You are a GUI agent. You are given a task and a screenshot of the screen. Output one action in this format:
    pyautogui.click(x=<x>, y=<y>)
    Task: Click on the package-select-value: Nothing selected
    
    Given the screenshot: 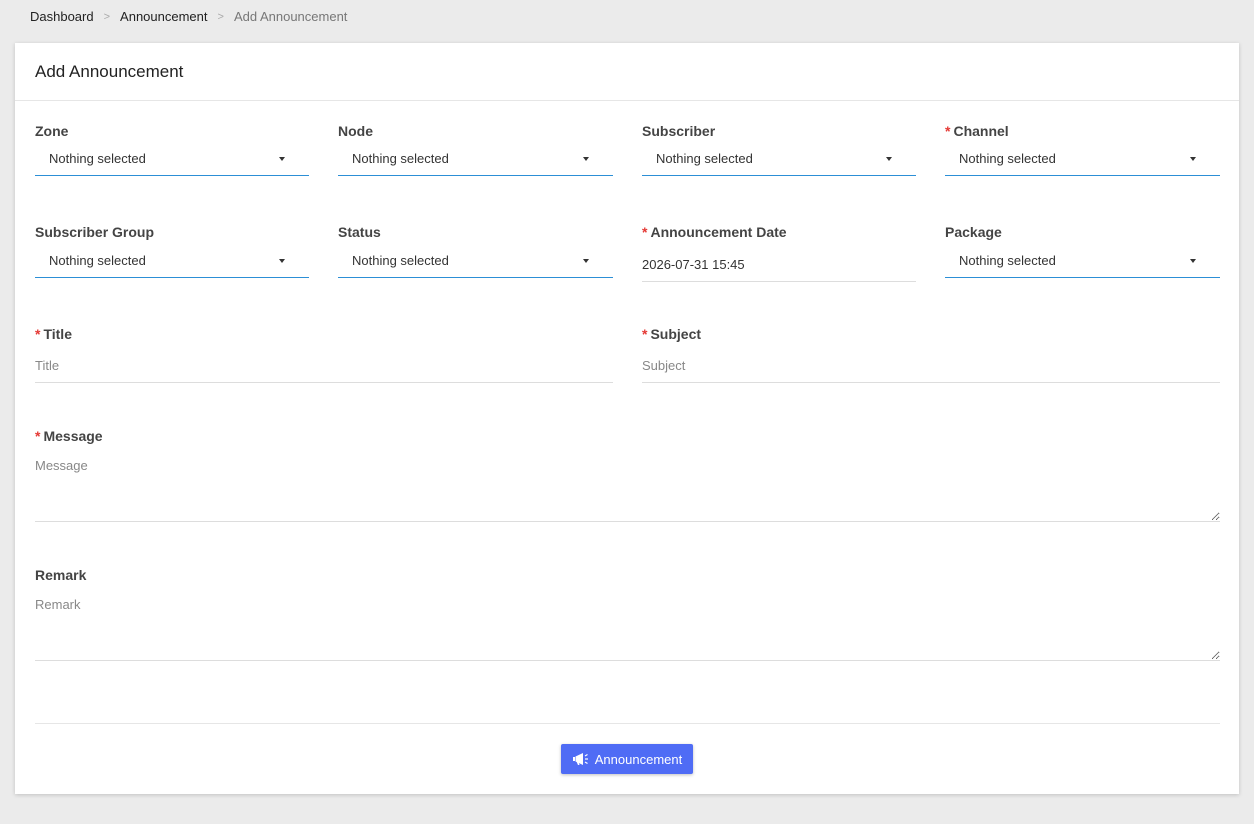 What is the action you would take?
    pyautogui.click(x=1007, y=260)
    